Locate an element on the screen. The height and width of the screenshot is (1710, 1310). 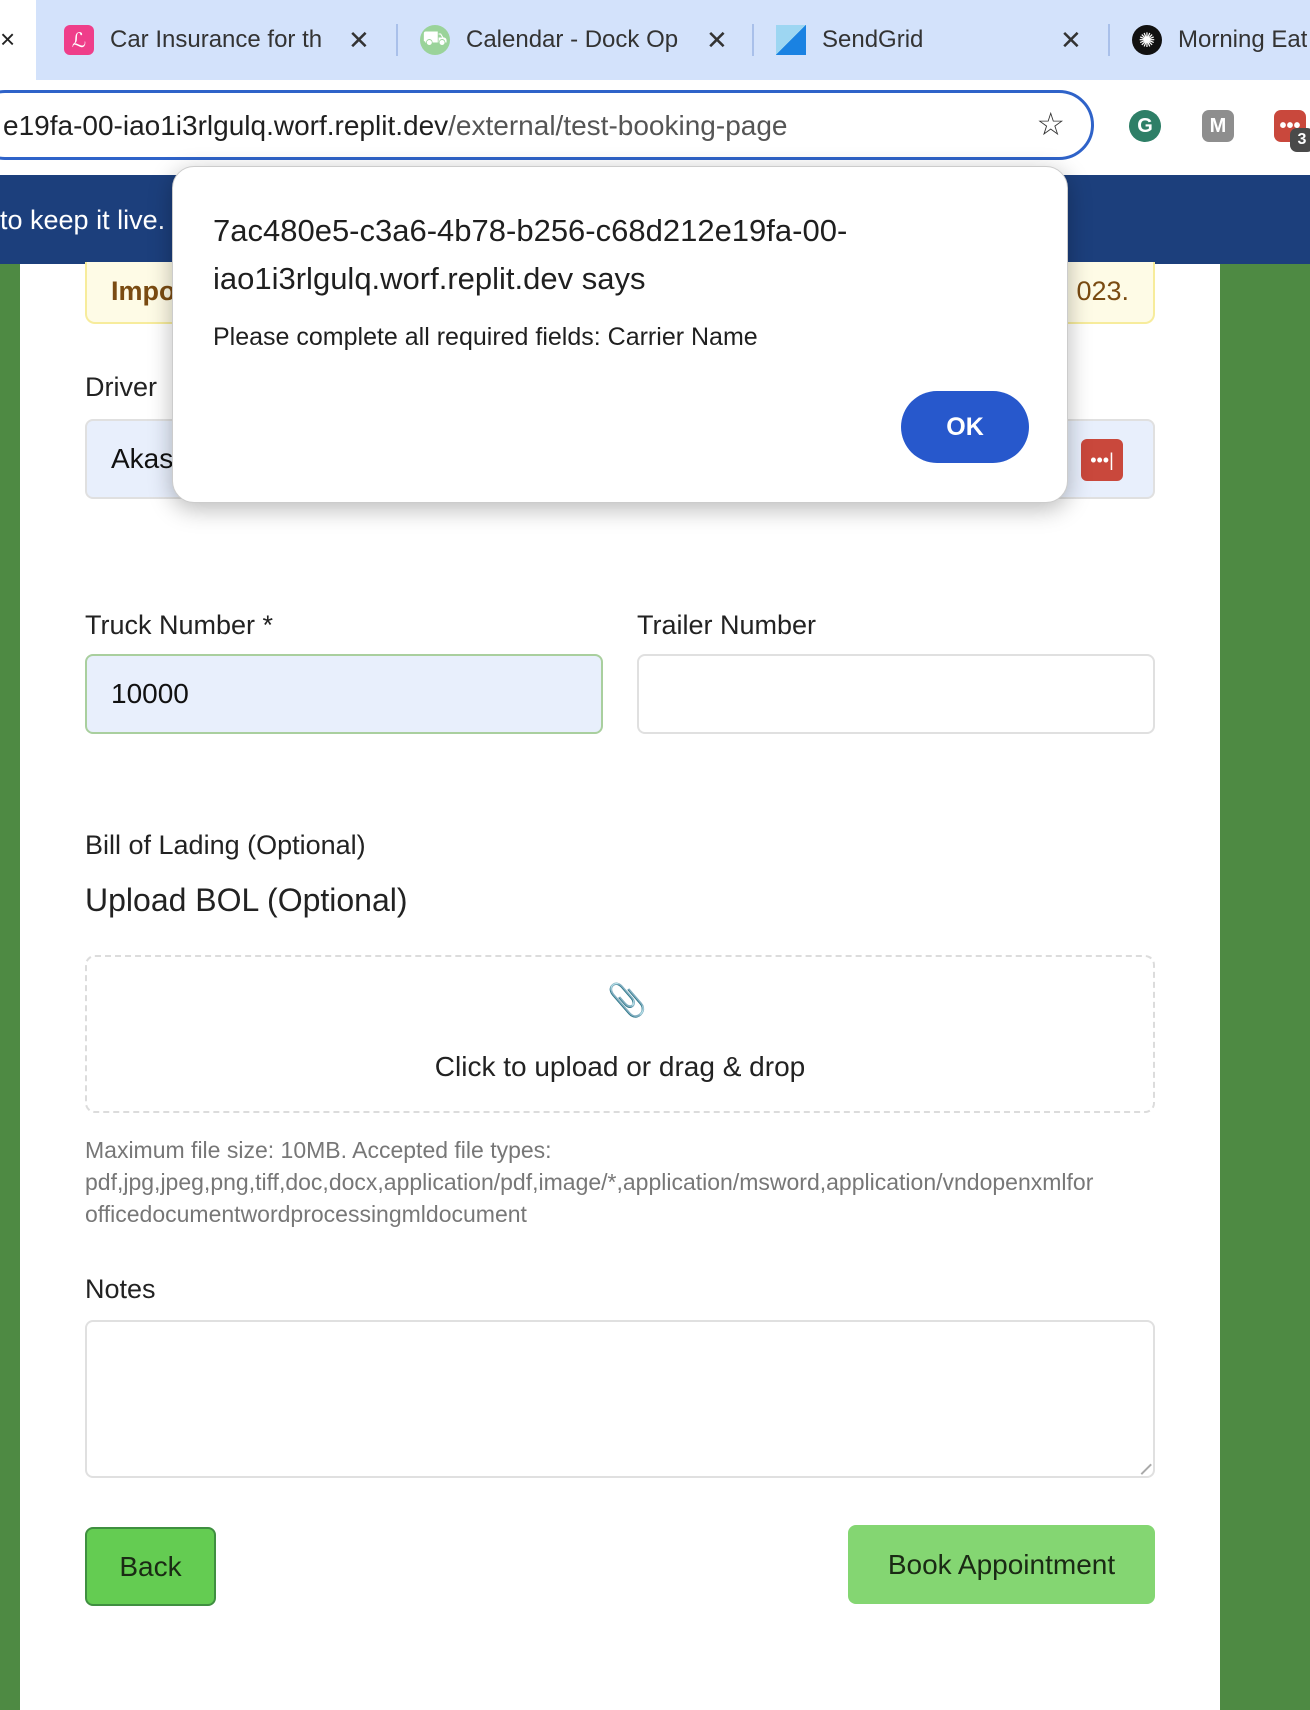
extension-icon: M is located at coordinates (1218, 126).